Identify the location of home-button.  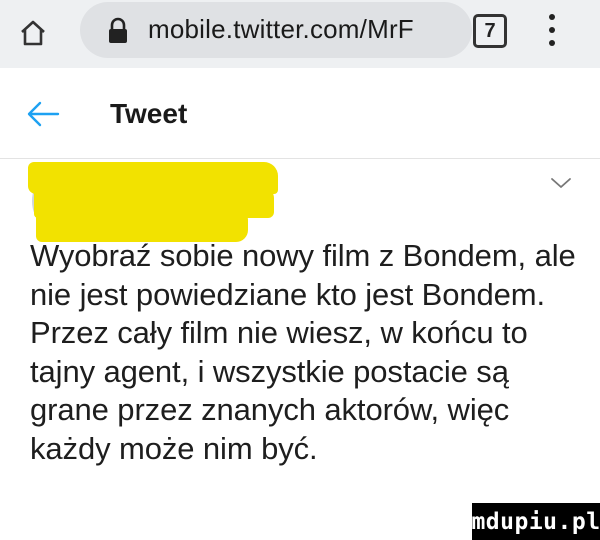
(33, 33).